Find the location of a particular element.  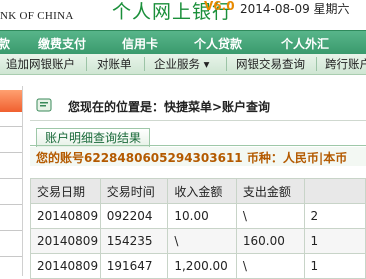

col-header-date: 交易日期 is located at coordinates (65, 191).